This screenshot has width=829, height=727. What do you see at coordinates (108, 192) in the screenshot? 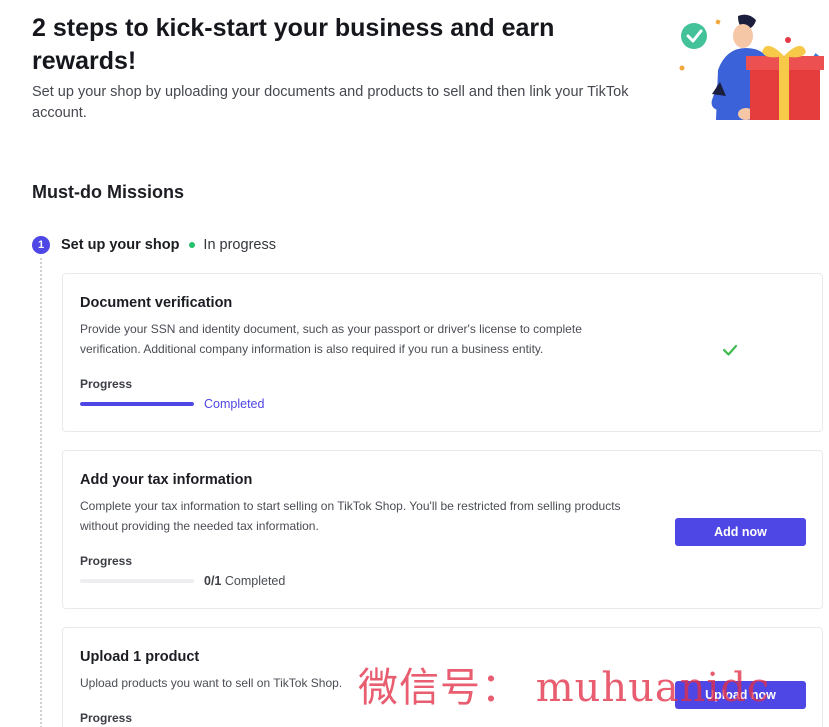
I see `section-title: Must-do Missions` at bounding box center [108, 192].